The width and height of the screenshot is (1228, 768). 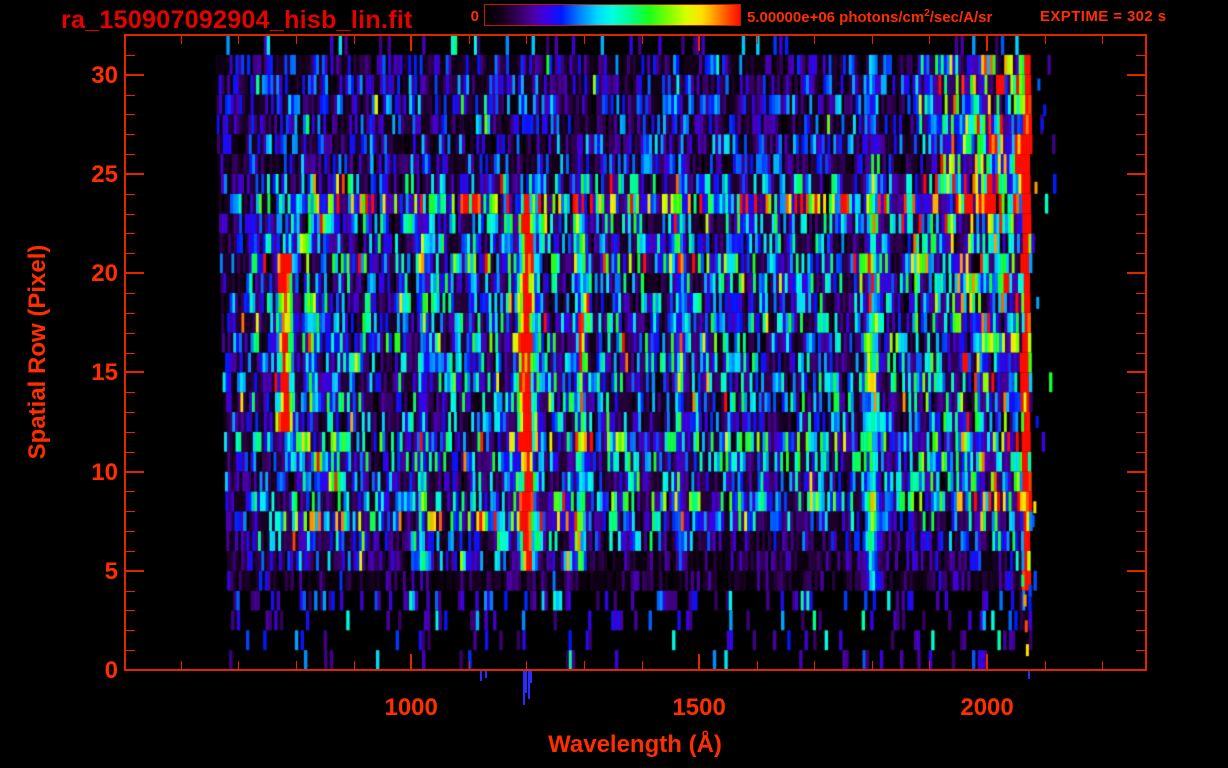 I want to click on y-tick-label: 5, so click(x=111, y=571).